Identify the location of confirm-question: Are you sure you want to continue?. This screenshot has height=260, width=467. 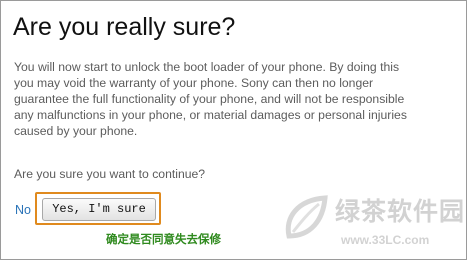
(110, 174).